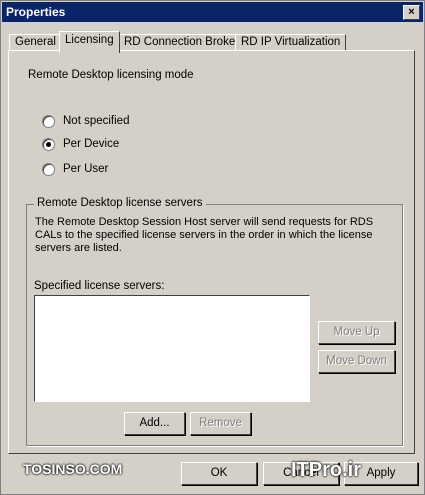 This screenshot has height=495, width=425. What do you see at coordinates (99, 286) in the screenshot?
I see `servers-list-label: Specified license servers:` at bounding box center [99, 286].